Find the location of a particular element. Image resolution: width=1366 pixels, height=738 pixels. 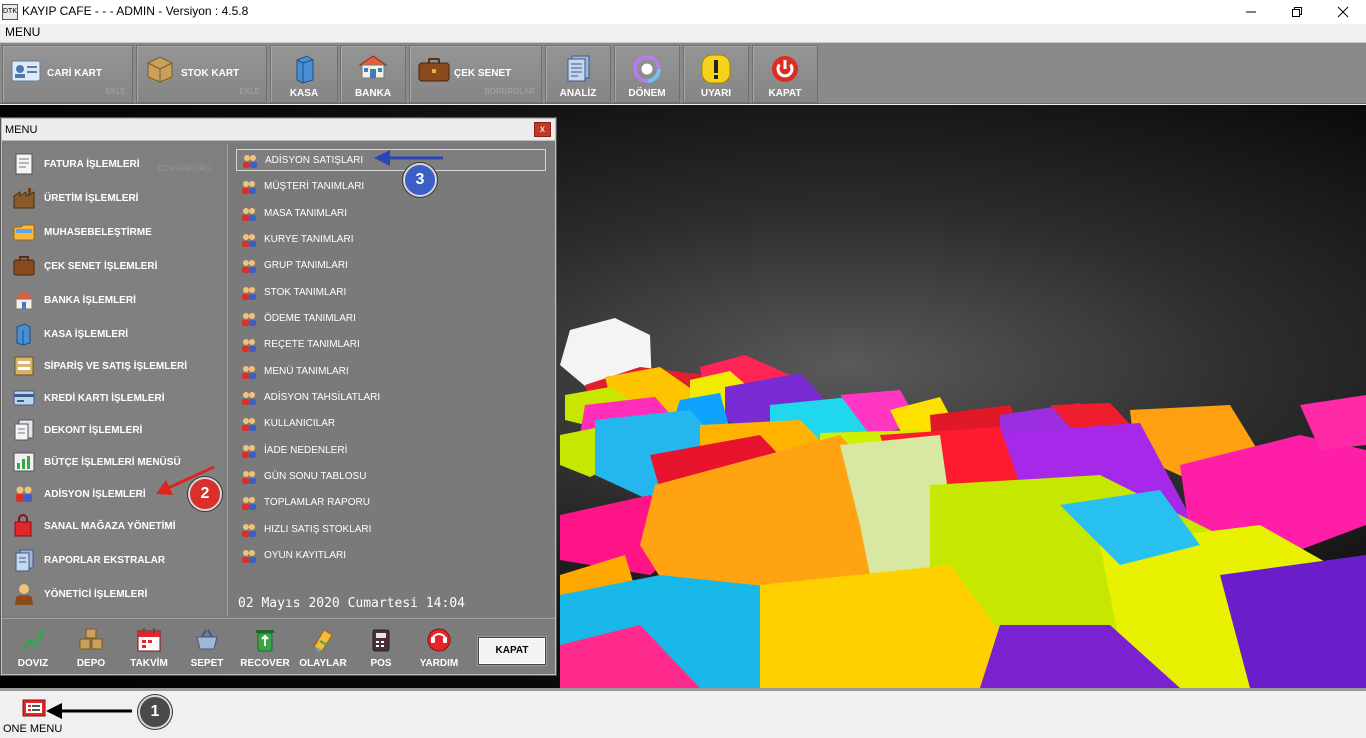

submenu-item: MASA TANIMLARI is located at coordinates (391, 214).